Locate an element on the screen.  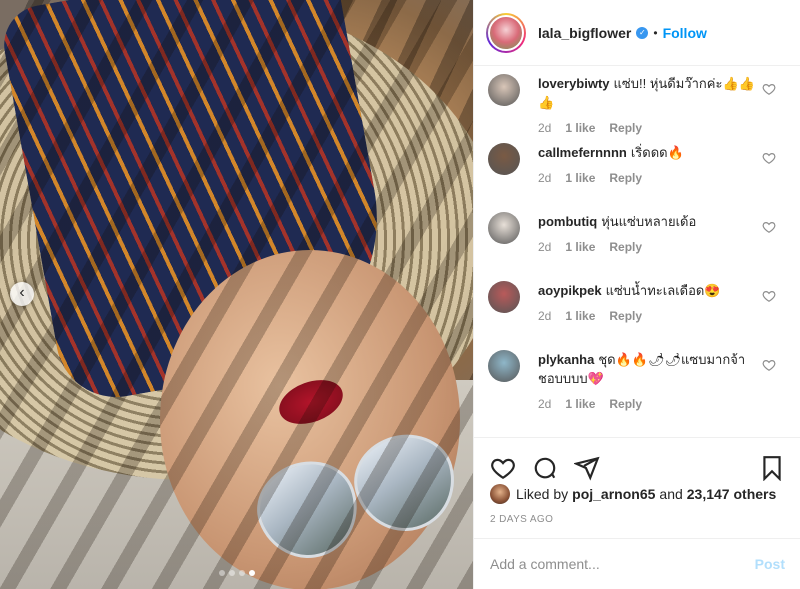
comment-text: callmefernnnn เริ่ดดด🔥 is located at coordinates (647, 152).